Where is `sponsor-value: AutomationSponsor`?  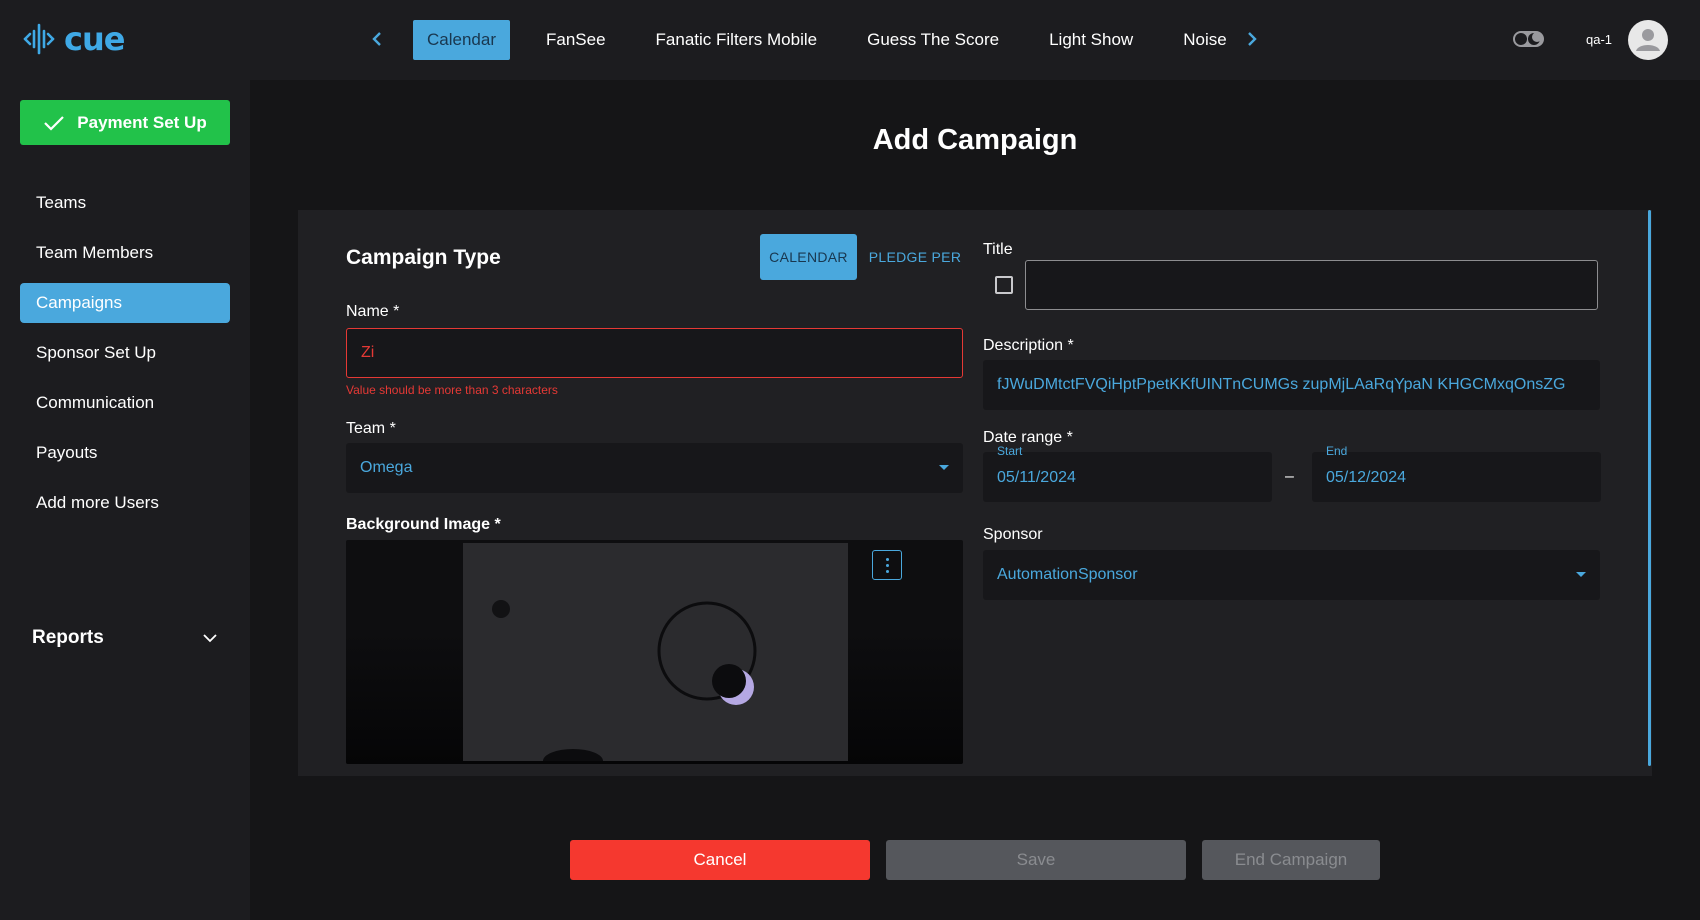 sponsor-value: AutomationSponsor is located at coordinates (1067, 574).